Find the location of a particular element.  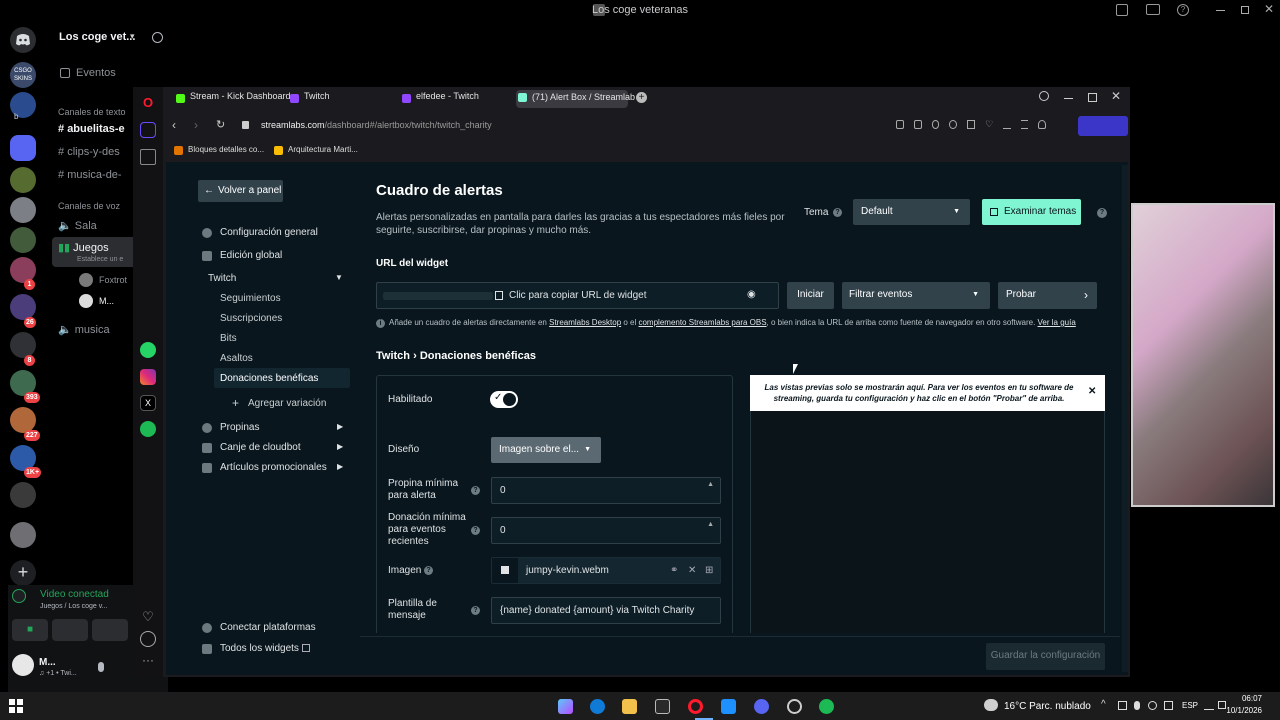

weather-text: 16°C Parc. nublado is located at coordinates (1047, 706).